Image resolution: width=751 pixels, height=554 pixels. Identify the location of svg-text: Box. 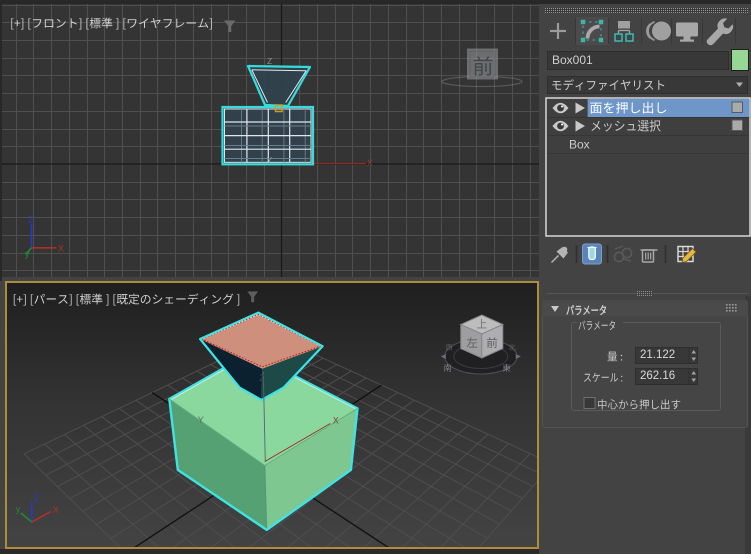
(579, 145).